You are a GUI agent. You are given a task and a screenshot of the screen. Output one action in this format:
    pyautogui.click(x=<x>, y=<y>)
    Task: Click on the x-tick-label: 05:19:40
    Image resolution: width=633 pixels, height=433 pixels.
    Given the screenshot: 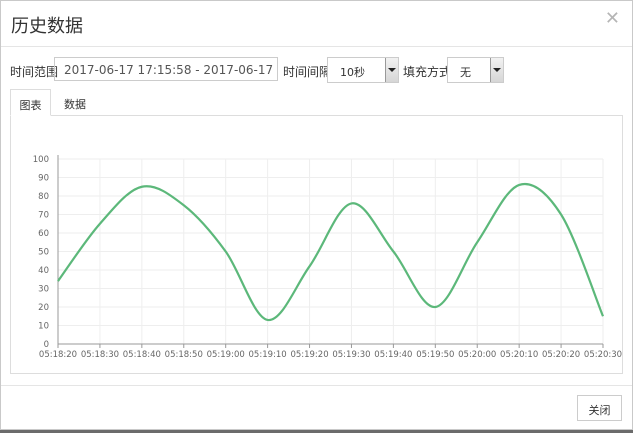 What is the action you would take?
    pyautogui.click(x=393, y=355)
    